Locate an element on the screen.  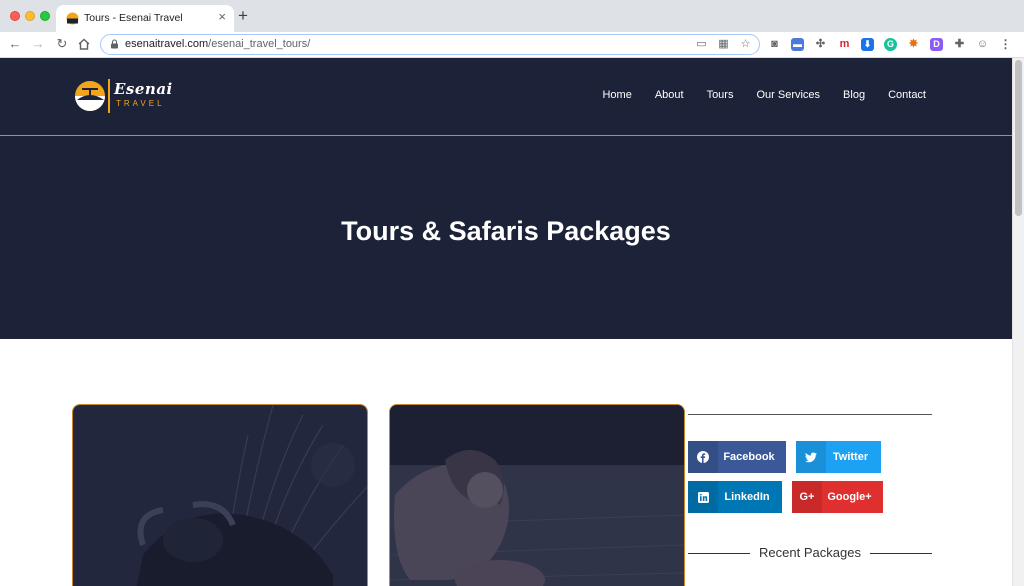
toggle-extension-icon: ▬ is located at coordinates (797, 44).